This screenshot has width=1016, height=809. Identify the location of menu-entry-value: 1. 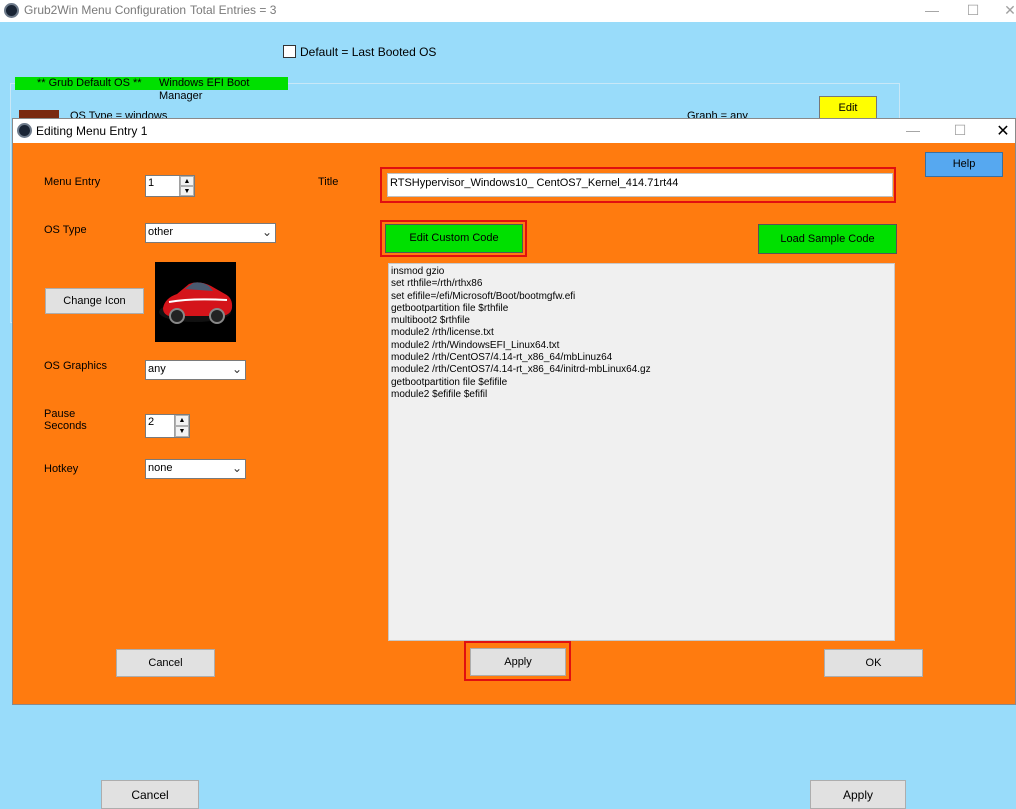
(151, 183).